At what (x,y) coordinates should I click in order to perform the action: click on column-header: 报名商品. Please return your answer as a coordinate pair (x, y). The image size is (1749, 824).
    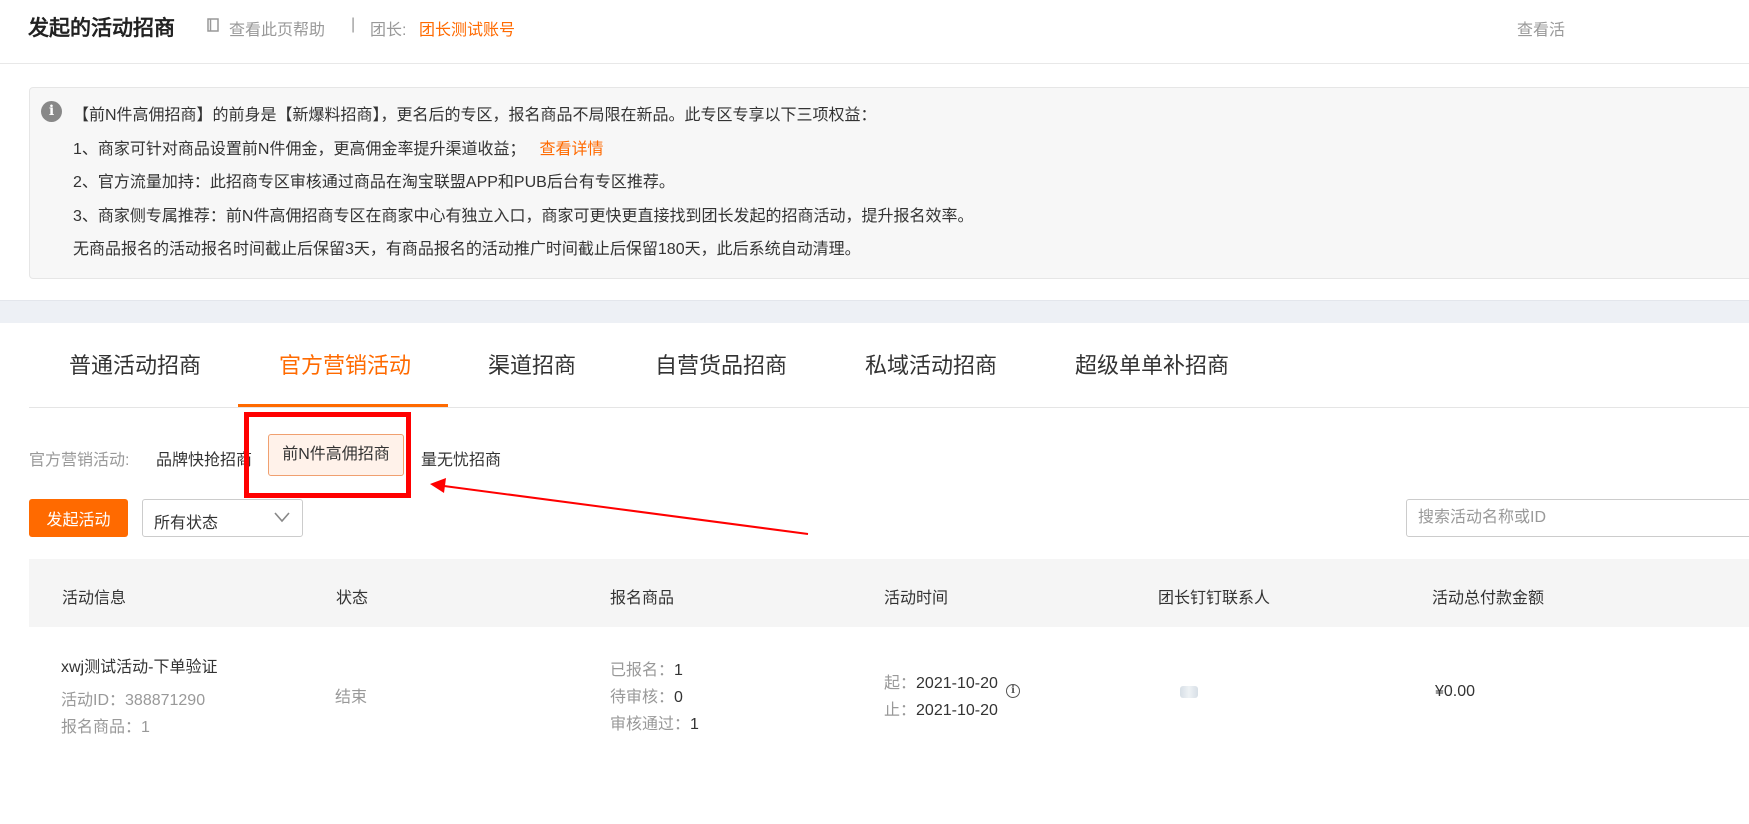
    Looking at the image, I should click on (642, 598).